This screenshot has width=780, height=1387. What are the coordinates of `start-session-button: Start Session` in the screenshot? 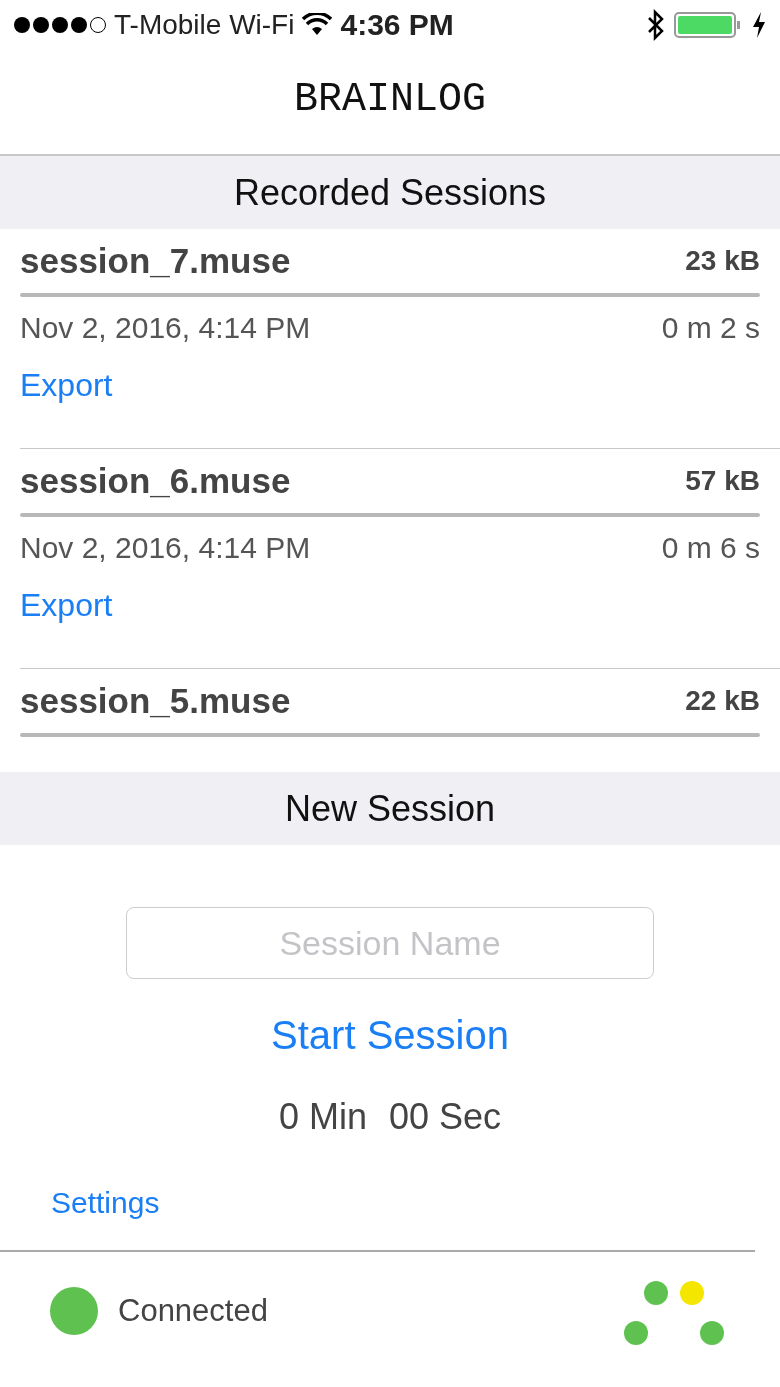 It's located at (390, 1035).